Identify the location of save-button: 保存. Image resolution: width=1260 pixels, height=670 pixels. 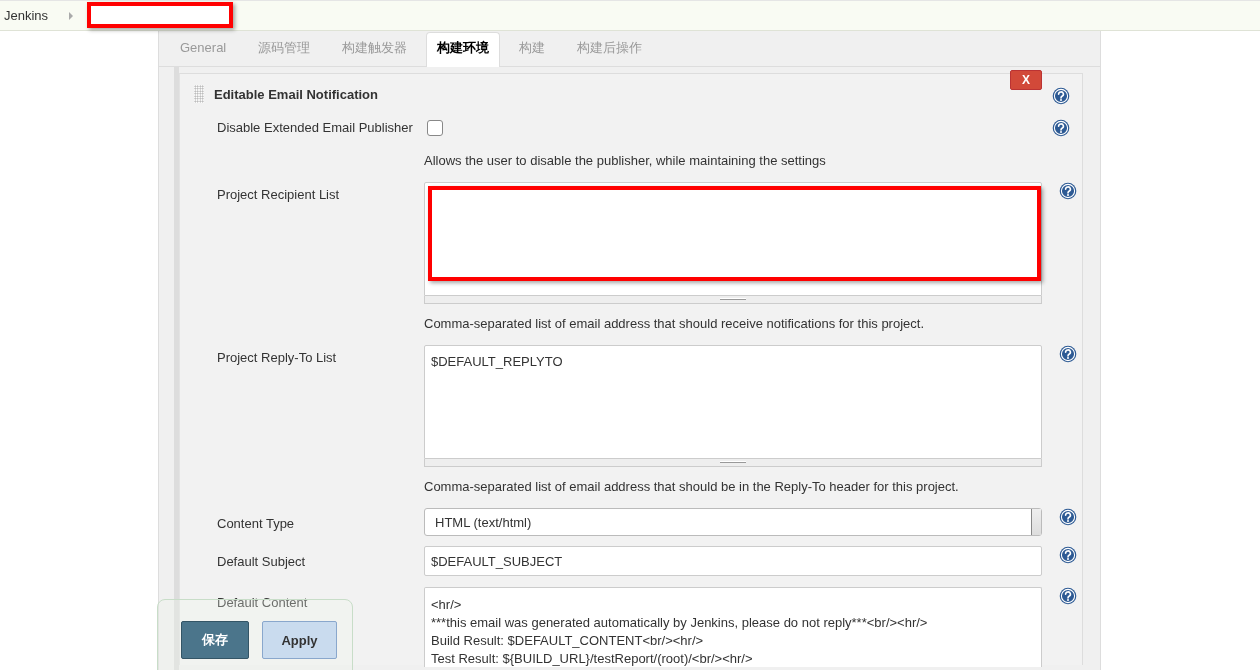
(215, 640).